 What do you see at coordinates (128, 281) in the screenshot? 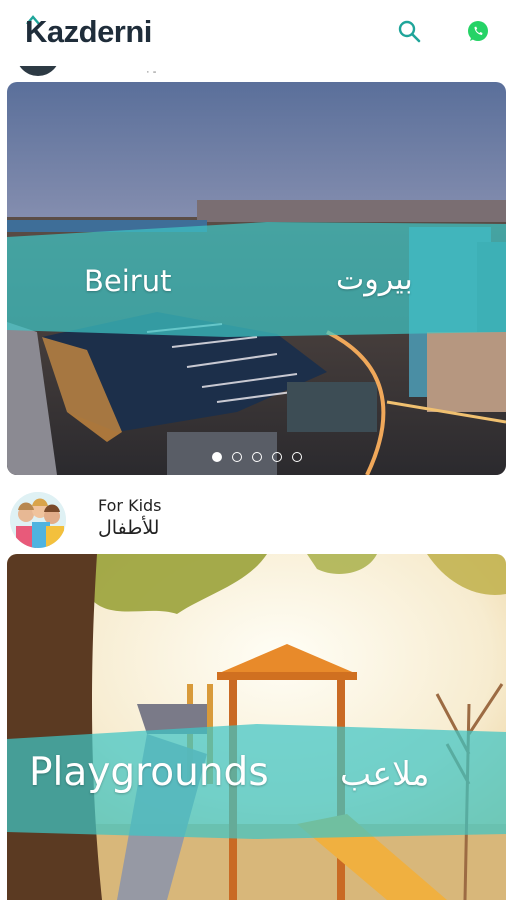
I see `city-title-en: Beirut` at bounding box center [128, 281].